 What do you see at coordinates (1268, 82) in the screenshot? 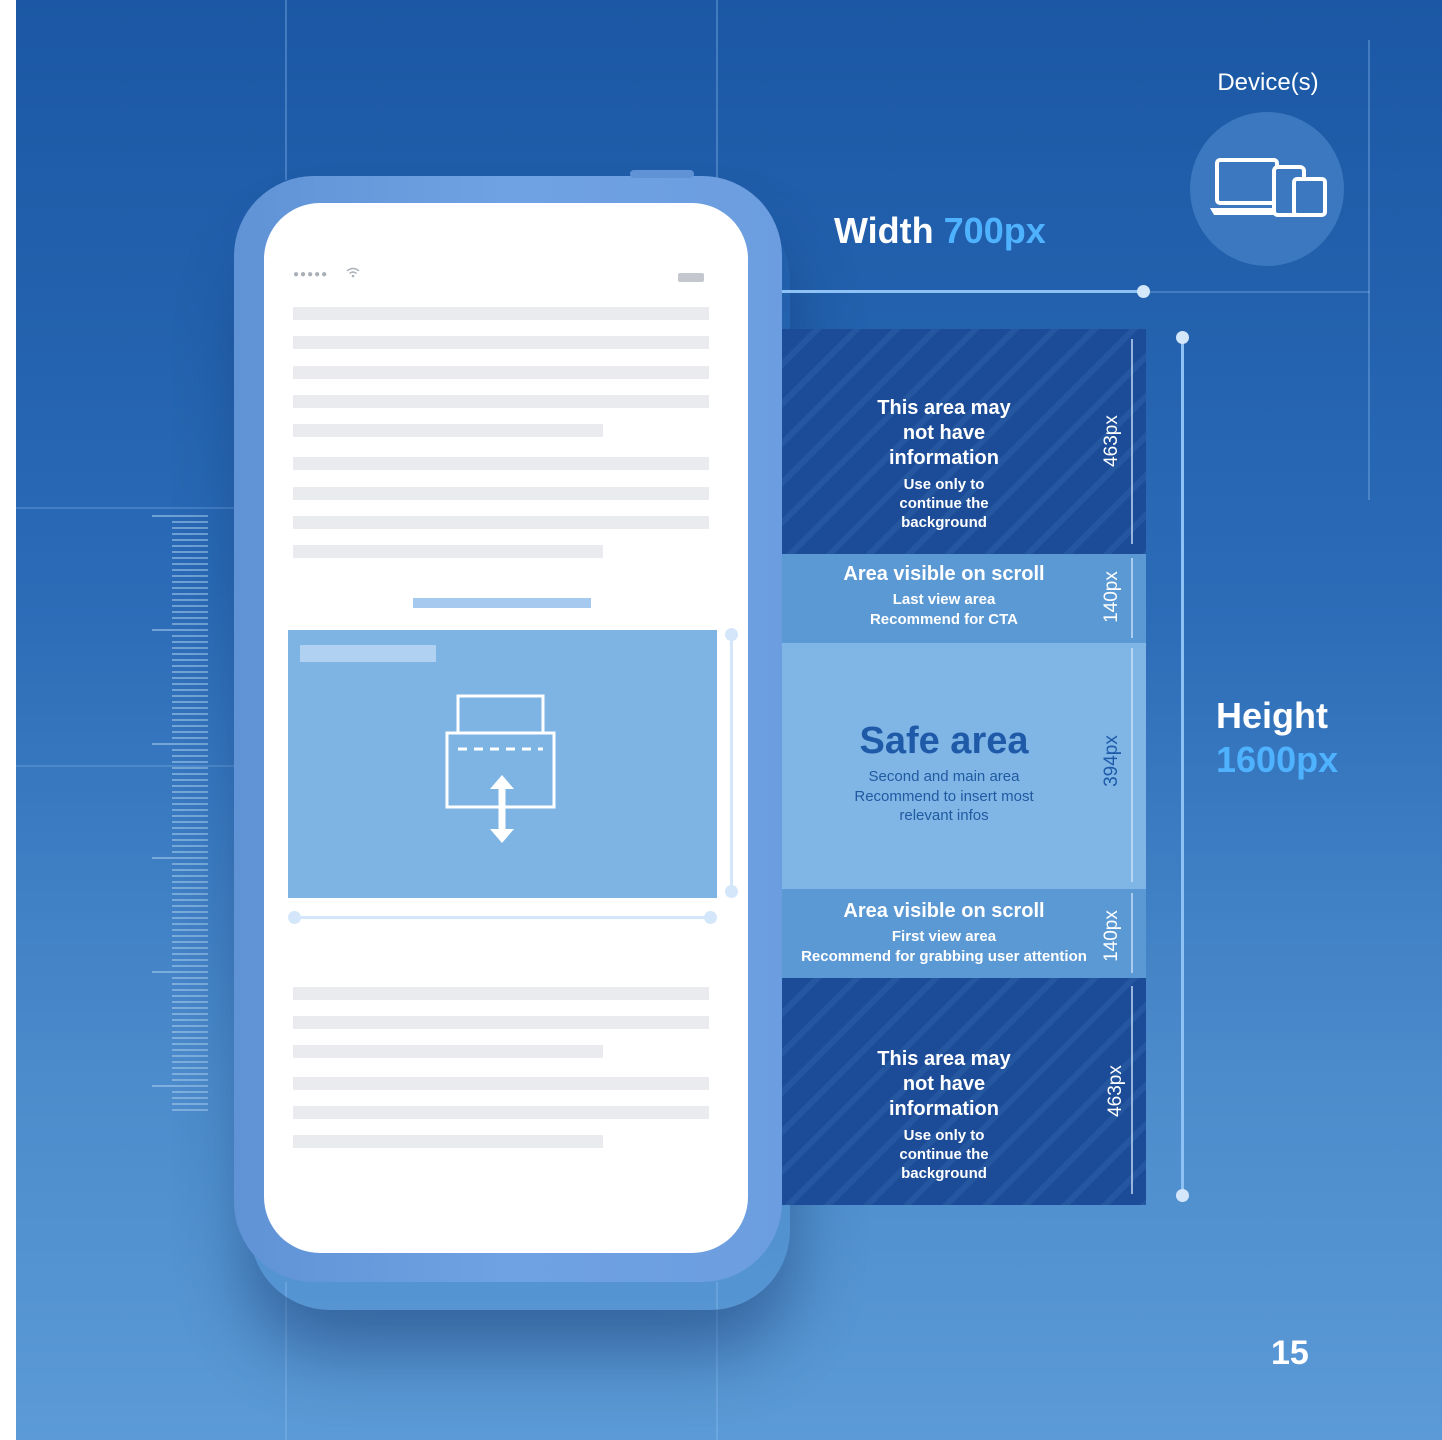
I see `device-label: Device(s)` at bounding box center [1268, 82].